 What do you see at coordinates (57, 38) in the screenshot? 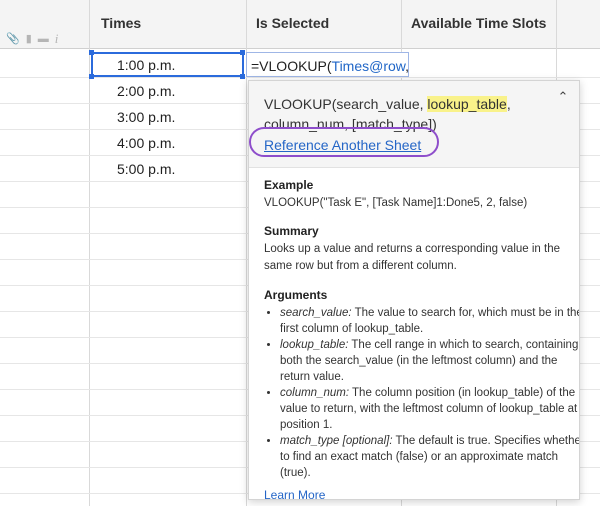
I see `info-icon: i` at bounding box center [57, 38].